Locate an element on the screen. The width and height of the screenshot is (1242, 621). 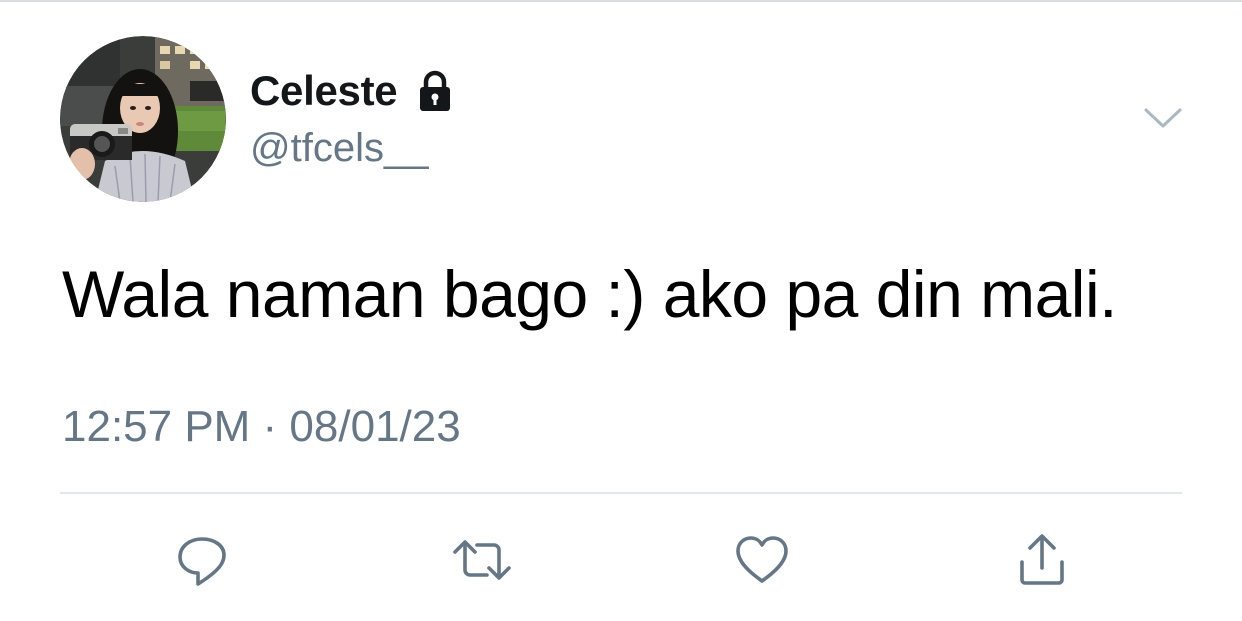
tweet-timestamp: 12:57 PM · 08/01/23 is located at coordinates (261, 427).